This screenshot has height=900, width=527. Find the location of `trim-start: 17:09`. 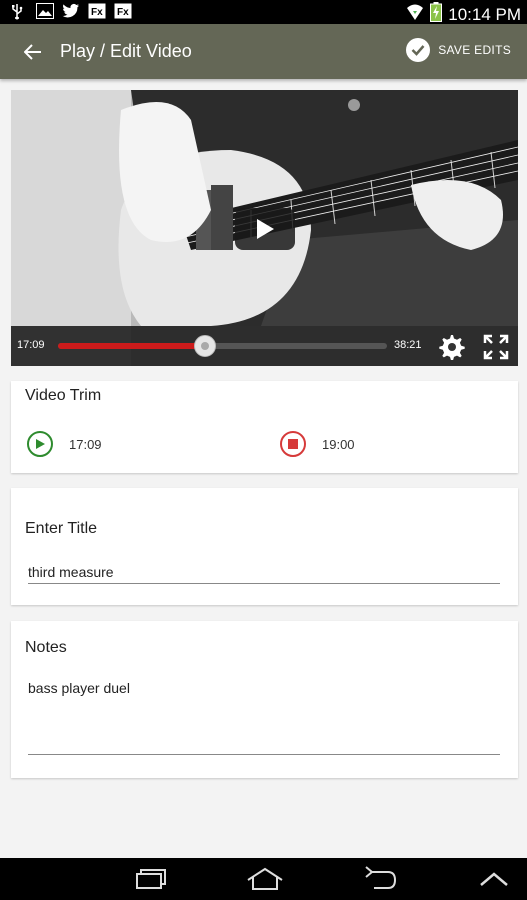

trim-start: 17:09 is located at coordinates (64, 444).